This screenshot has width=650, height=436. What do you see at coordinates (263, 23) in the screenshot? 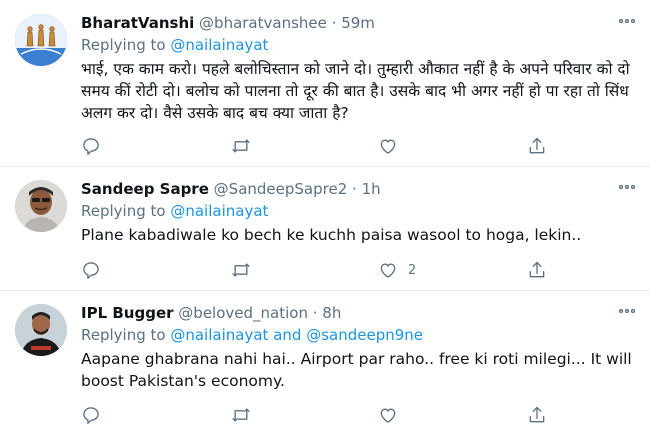
I see `author-handle: @bharatvanshee` at bounding box center [263, 23].